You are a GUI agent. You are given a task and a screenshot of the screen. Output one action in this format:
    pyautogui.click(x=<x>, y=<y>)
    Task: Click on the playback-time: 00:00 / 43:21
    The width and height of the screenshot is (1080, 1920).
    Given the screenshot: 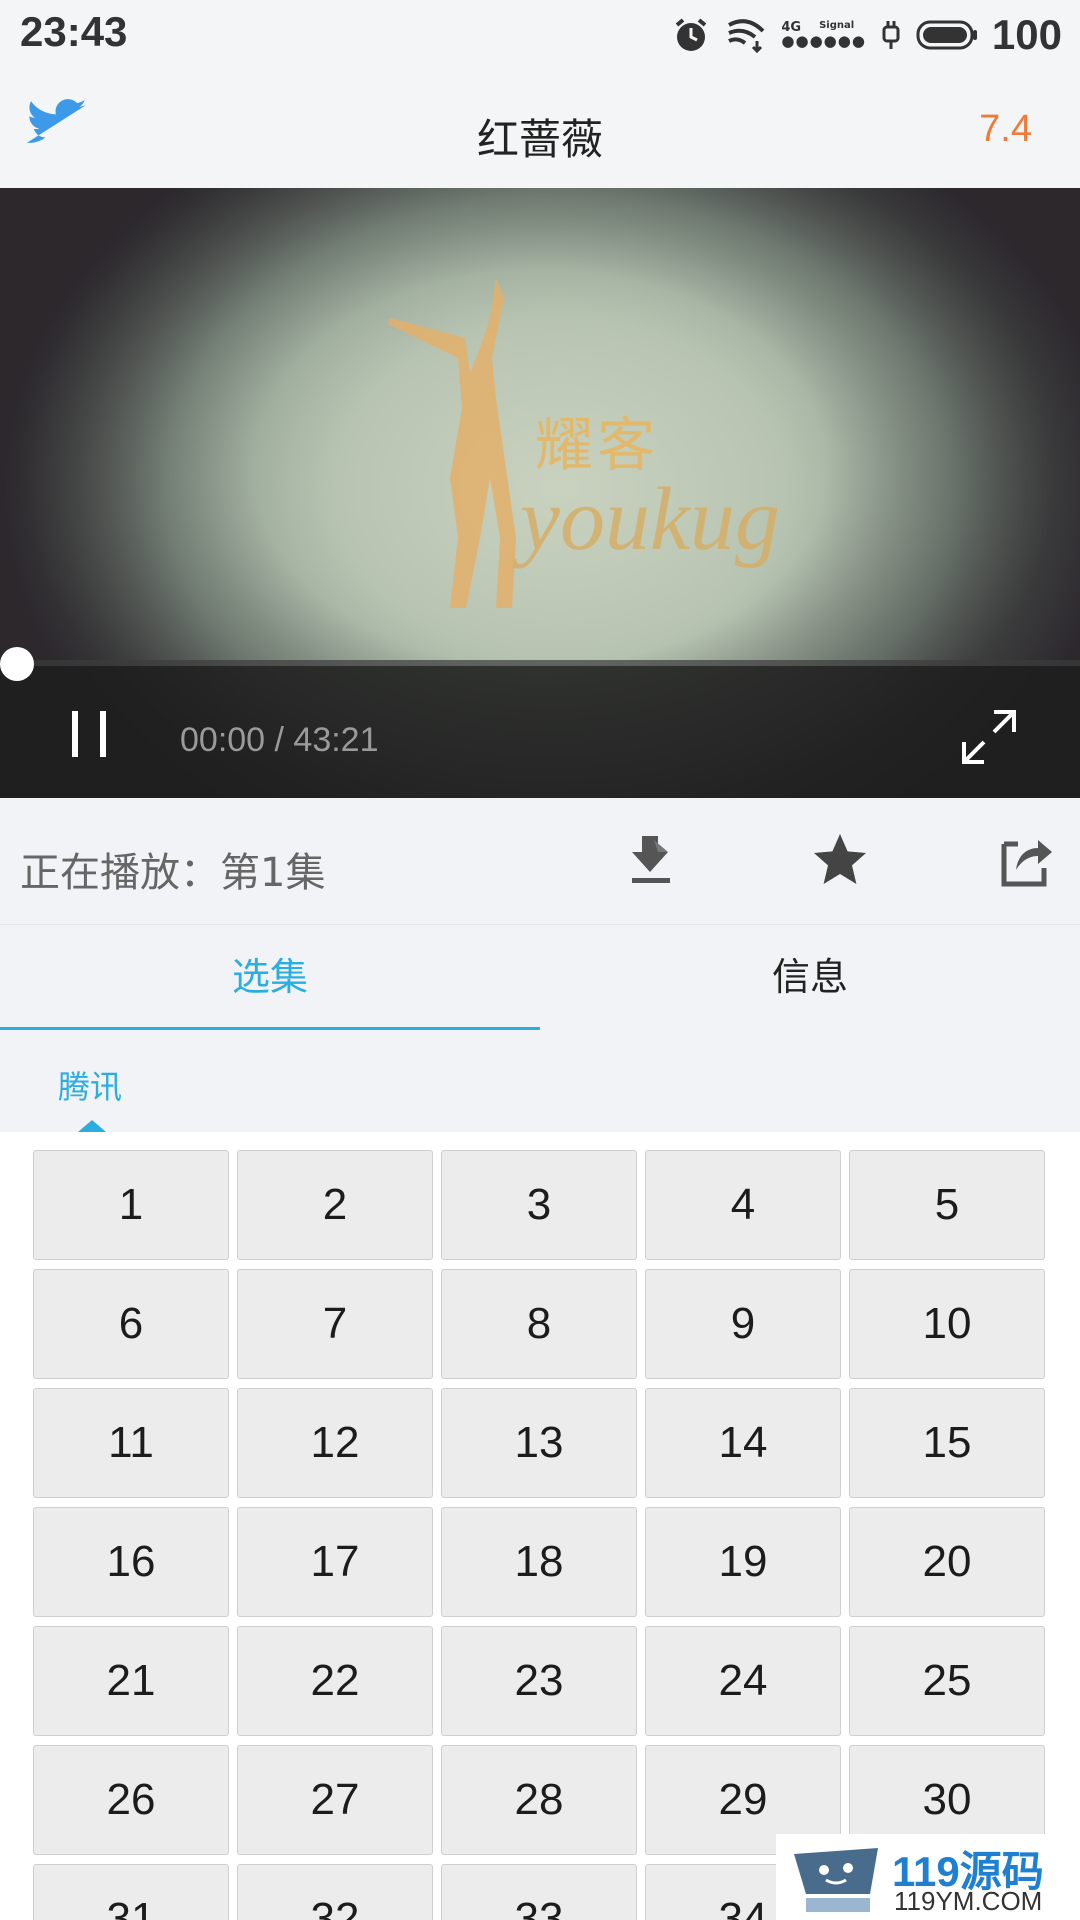 What is the action you would take?
    pyautogui.click(x=279, y=740)
    